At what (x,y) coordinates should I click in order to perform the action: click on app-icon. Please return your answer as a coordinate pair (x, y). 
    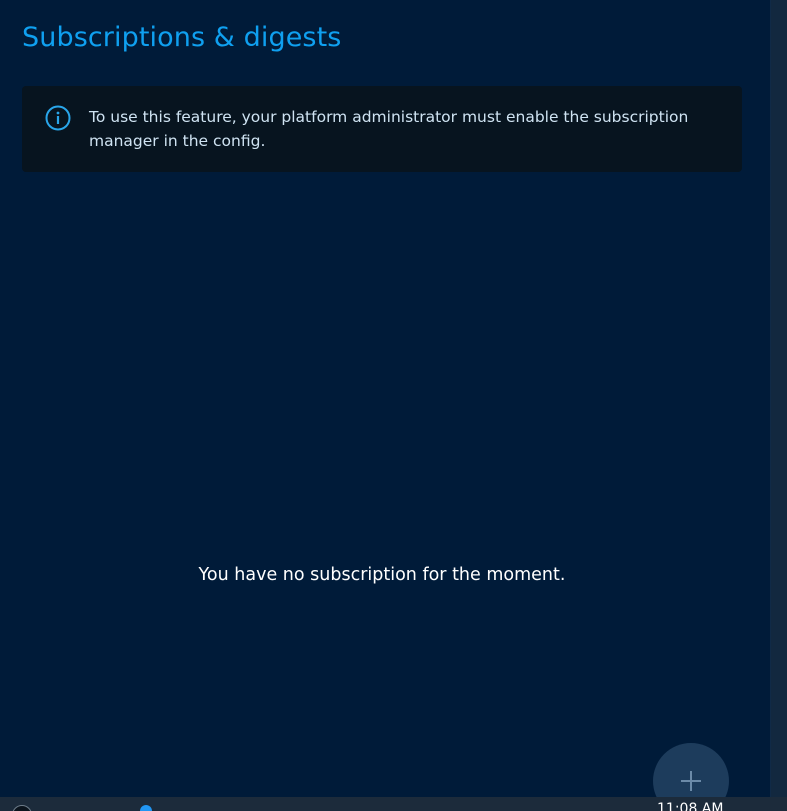
    Looking at the image, I should click on (146, 808).